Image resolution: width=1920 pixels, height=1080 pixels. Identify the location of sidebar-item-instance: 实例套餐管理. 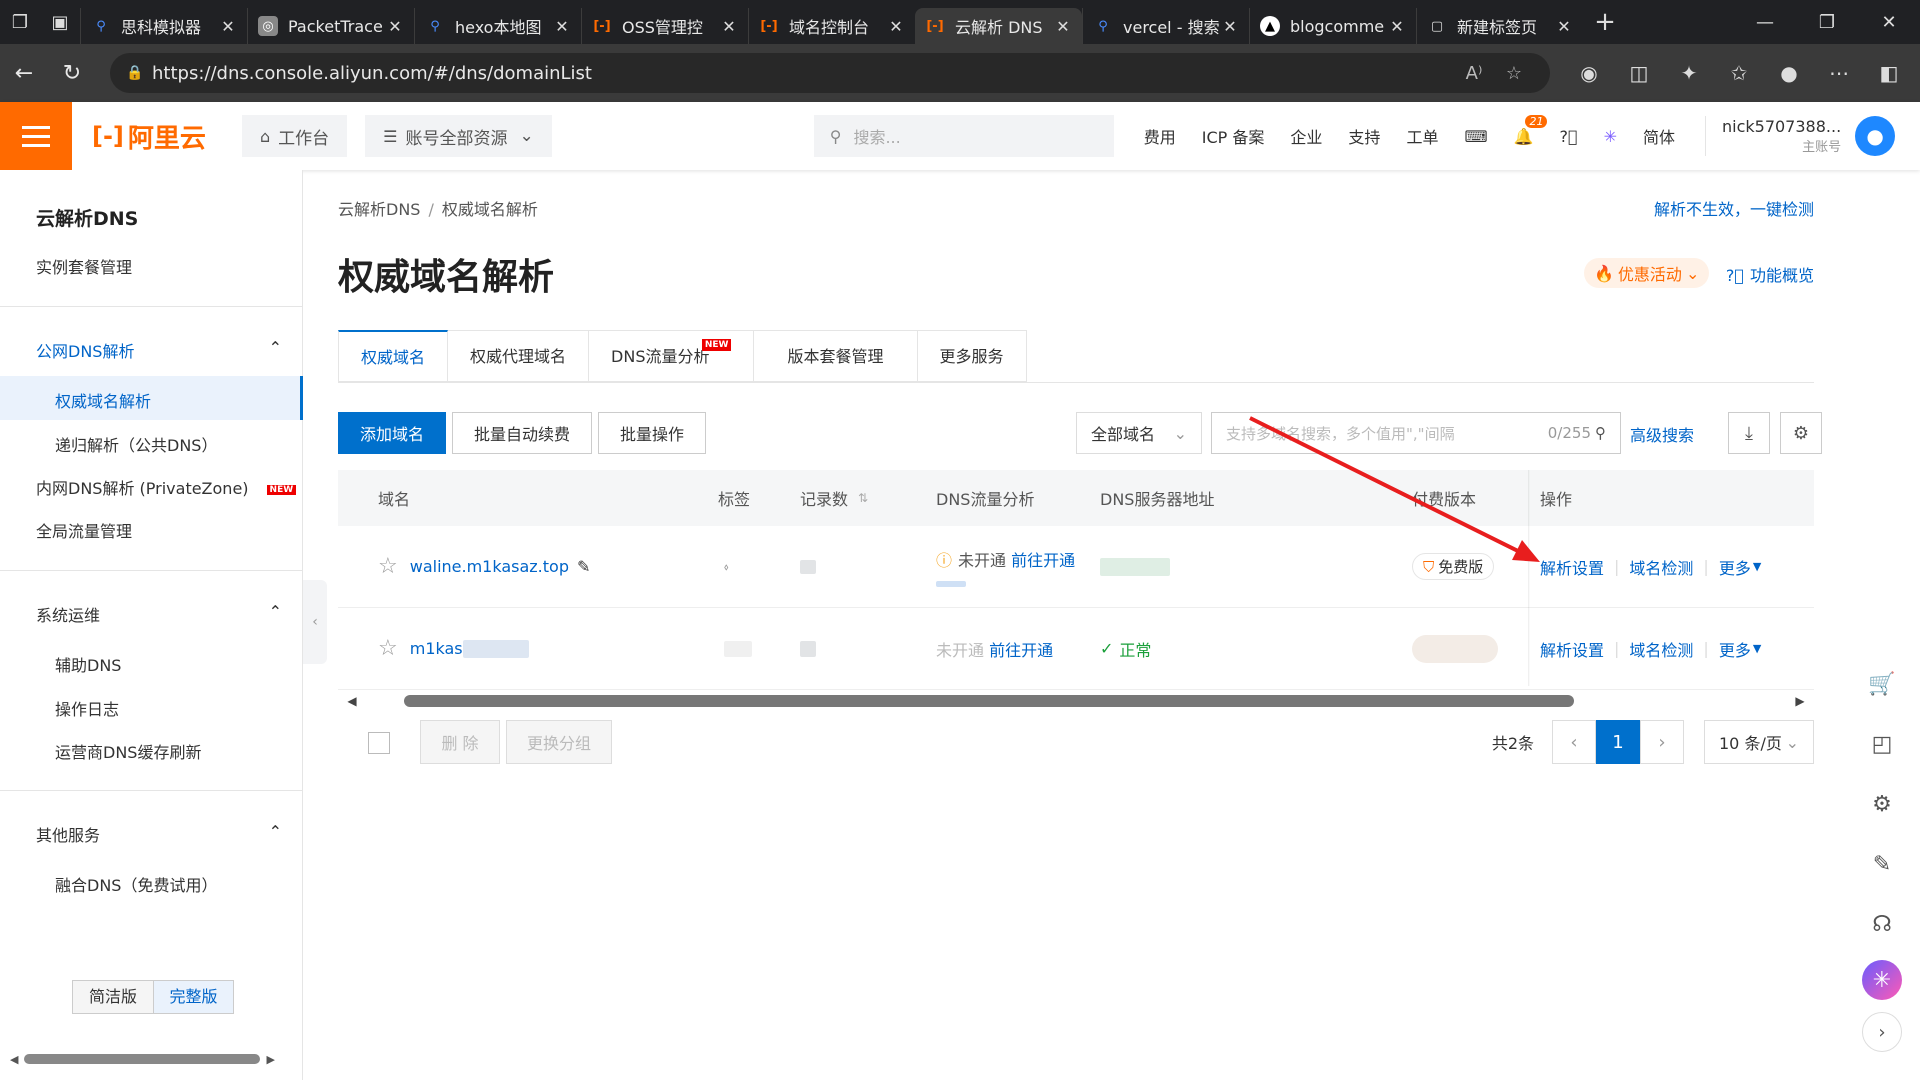
(84, 266).